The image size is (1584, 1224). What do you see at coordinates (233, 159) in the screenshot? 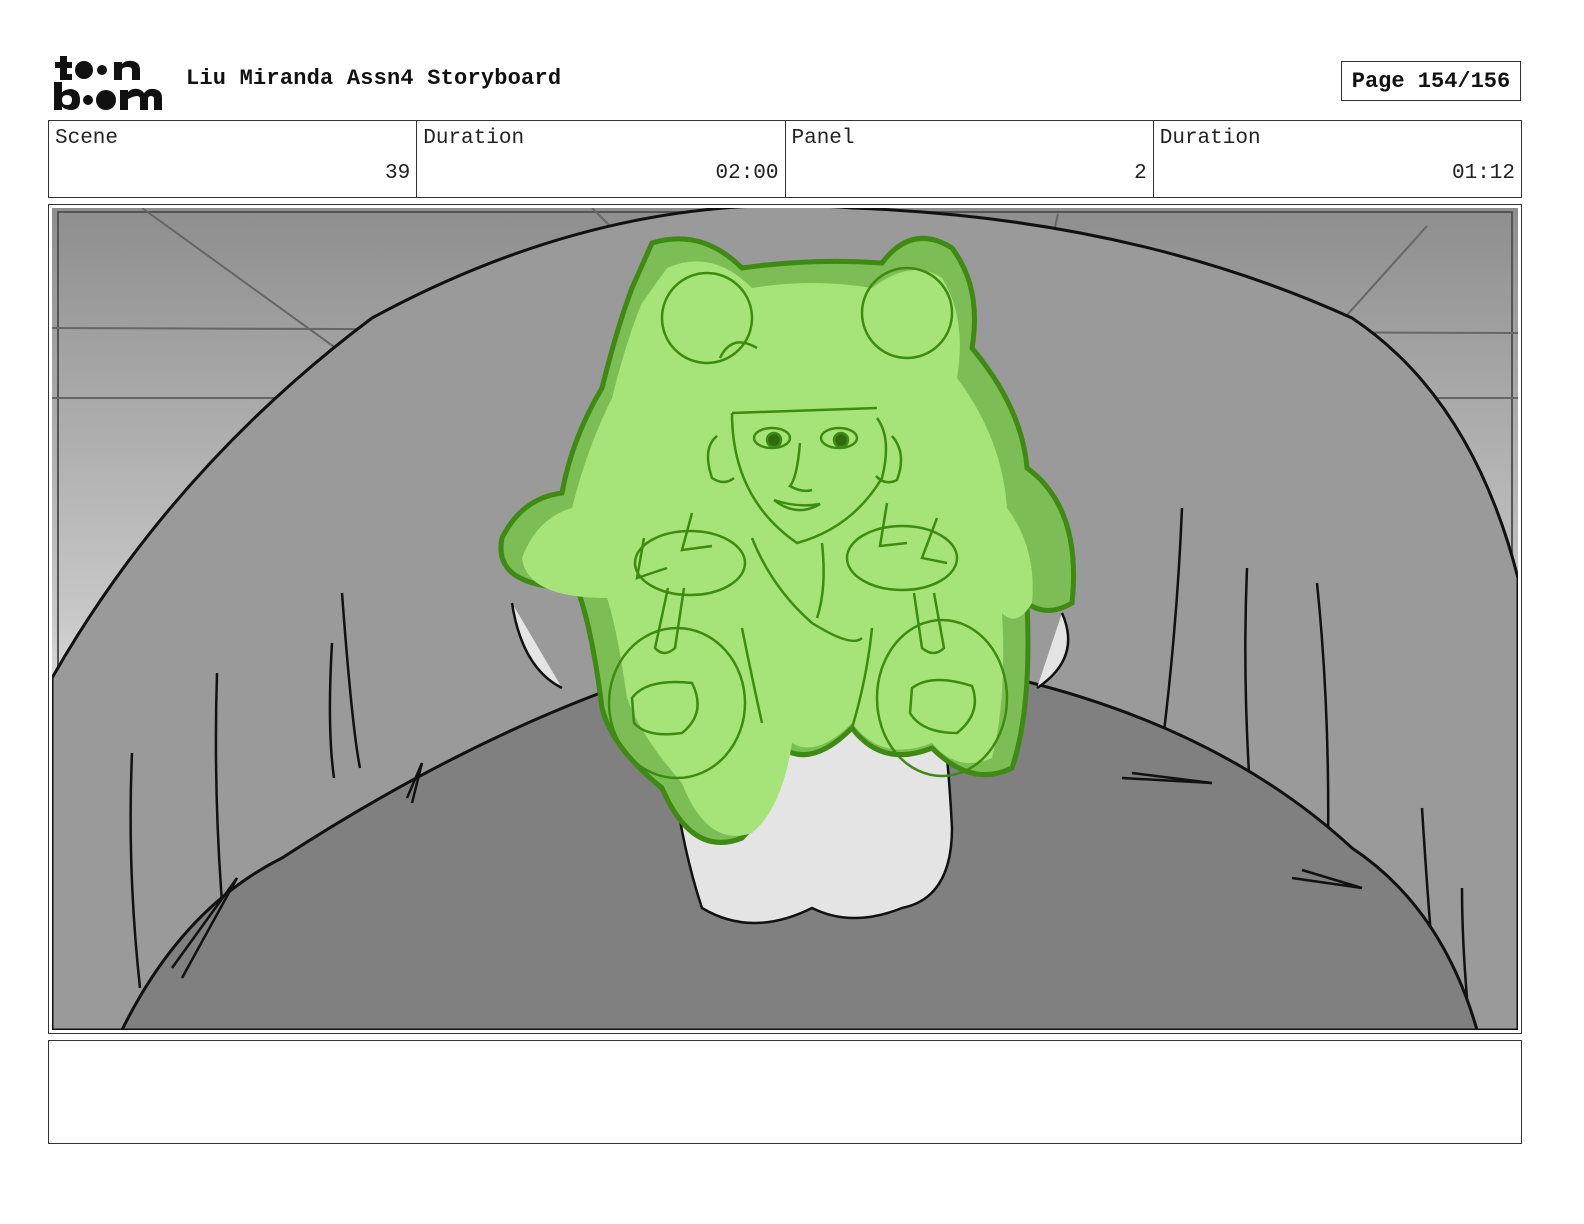
I see `scene-cell: Scene 39` at bounding box center [233, 159].